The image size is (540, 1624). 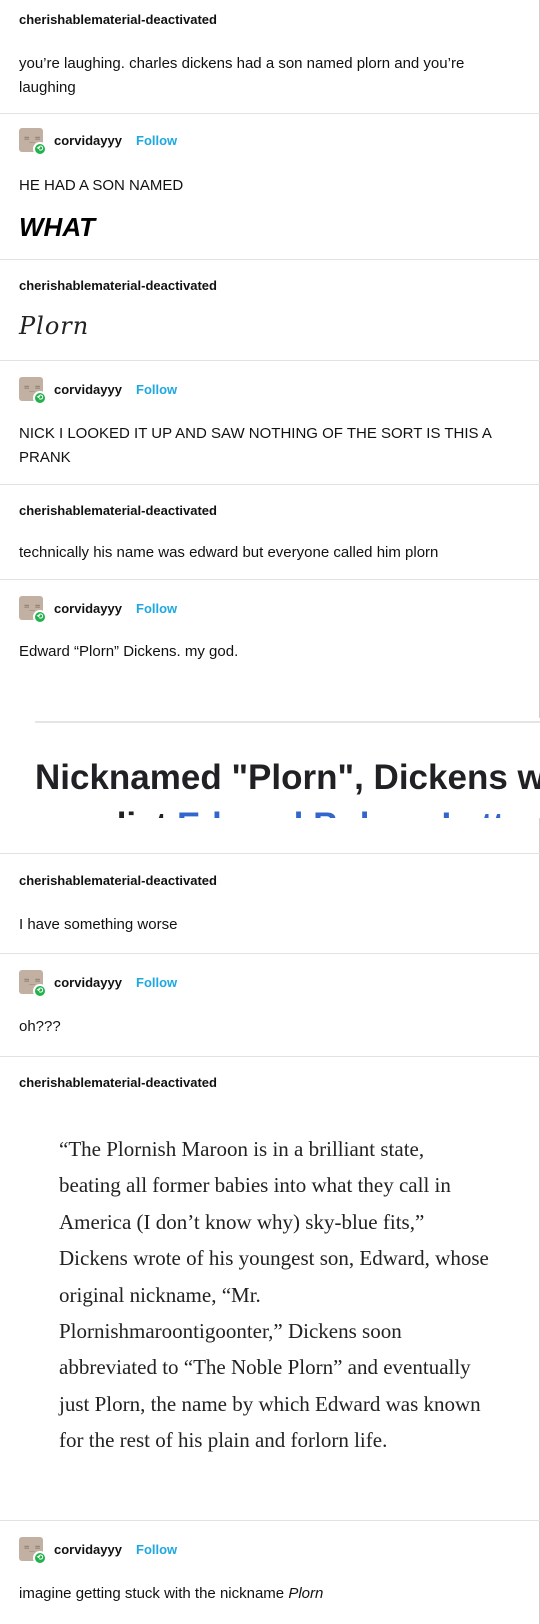 What do you see at coordinates (98, 924) in the screenshot?
I see `post-text: I have something worse` at bounding box center [98, 924].